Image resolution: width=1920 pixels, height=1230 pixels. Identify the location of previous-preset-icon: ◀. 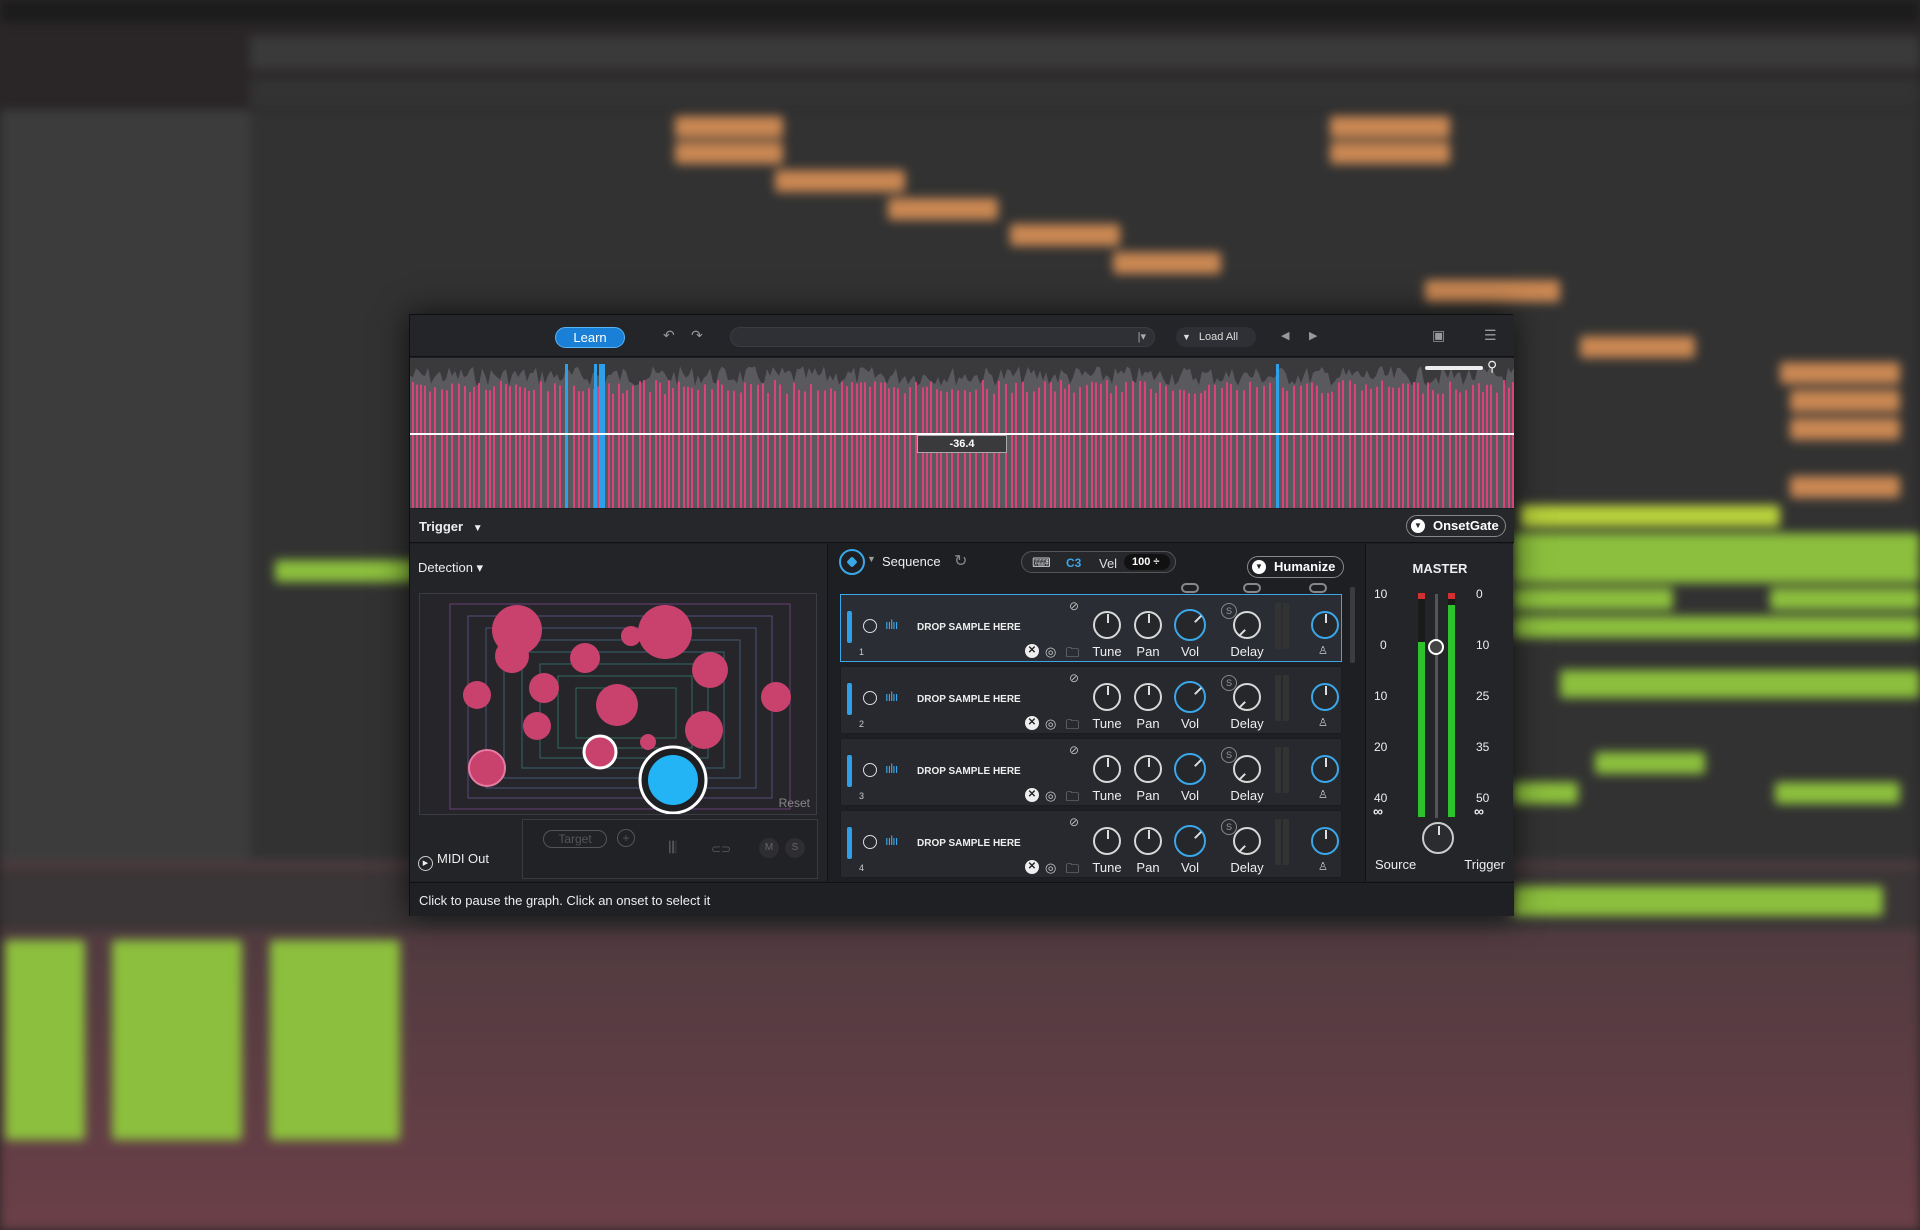
(1285, 335).